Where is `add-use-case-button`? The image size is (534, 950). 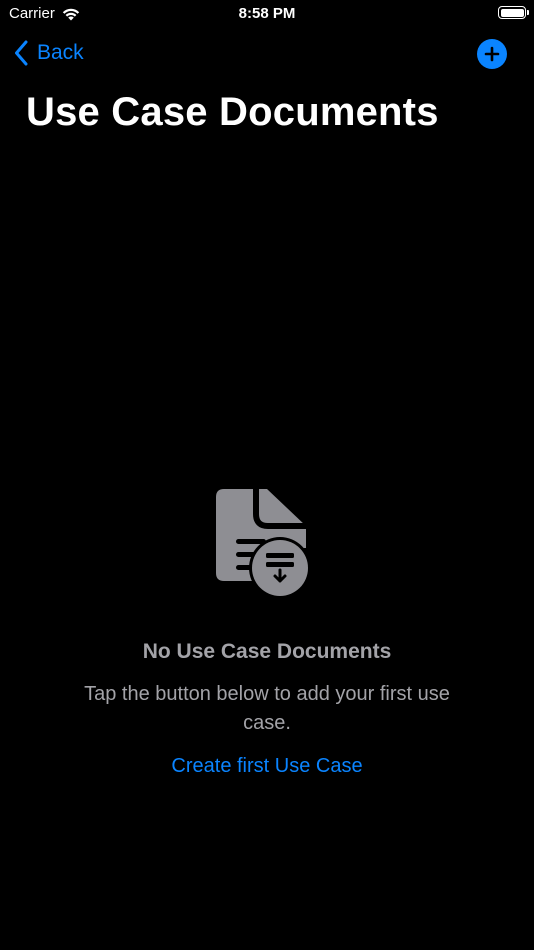 add-use-case-button is located at coordinates (492, 54).